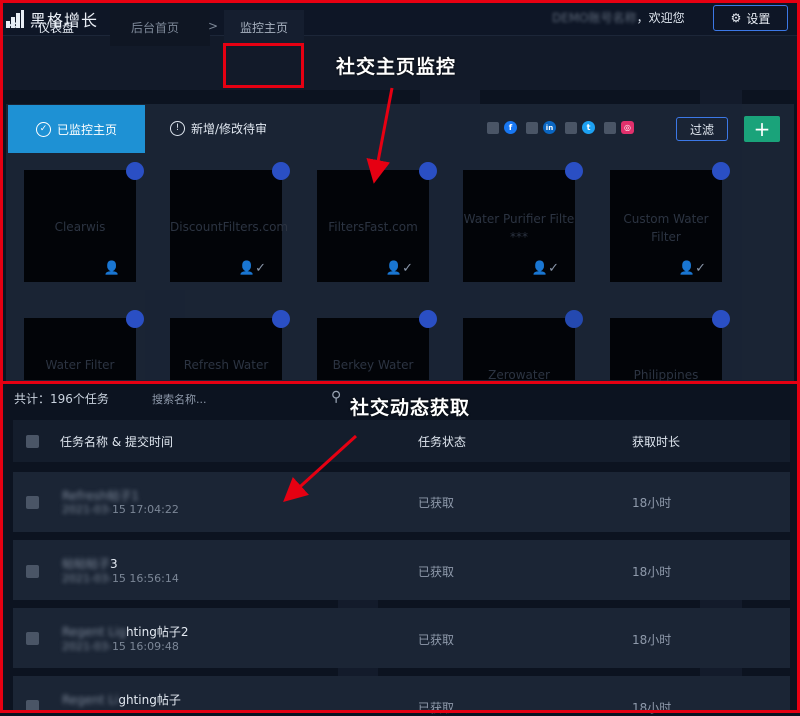  I want to click on annotation-arrows, so click(338, 295).